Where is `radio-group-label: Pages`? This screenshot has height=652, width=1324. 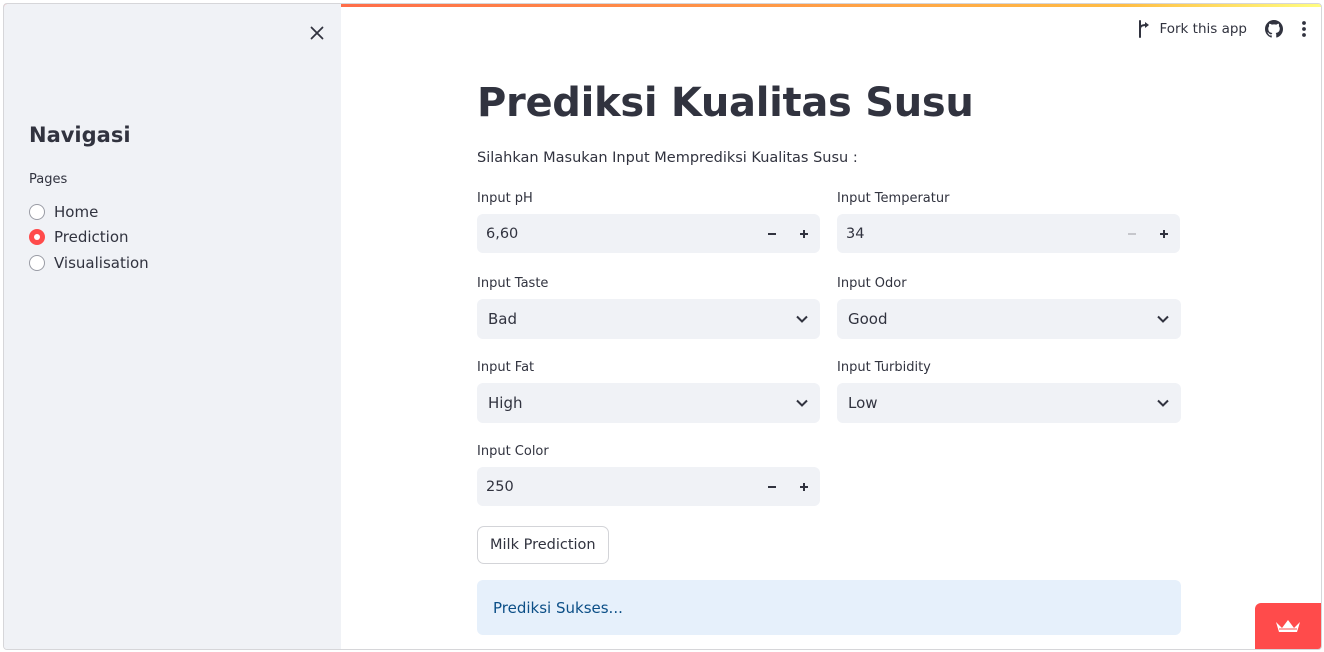 radio-group-label: Pages is located at coordinates (48, 179).